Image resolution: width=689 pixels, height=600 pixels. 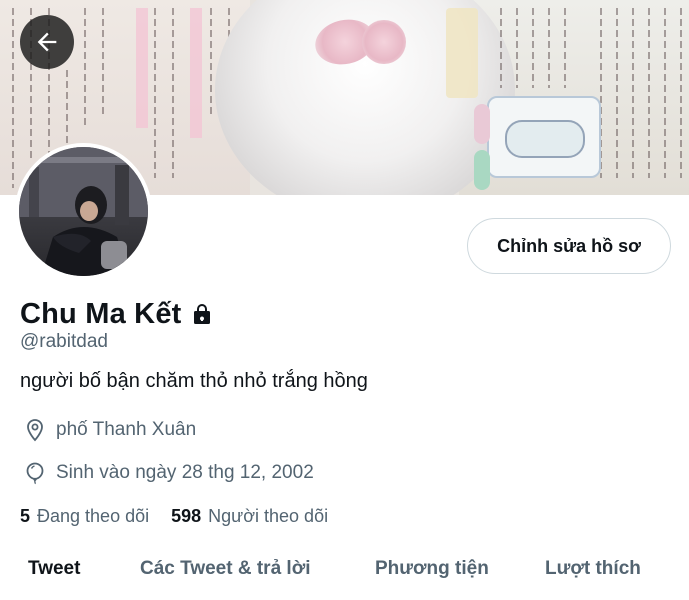 What do you see at coordinates (544, 137) in the screenshot?
I see `banner-diagram` at bounding box center [544, 137].